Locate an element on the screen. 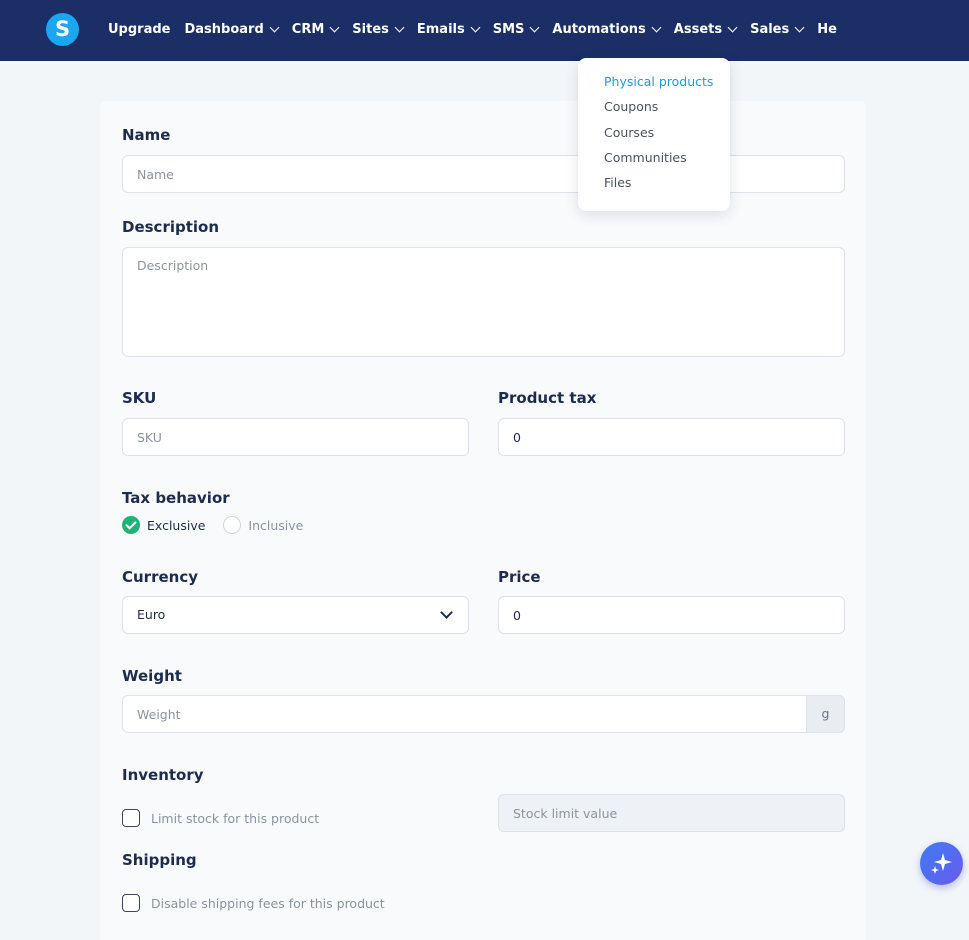 This screenshot has width=969, height=940. tax-behavior-label: Tax behavior is located at coordinates (176, 498).